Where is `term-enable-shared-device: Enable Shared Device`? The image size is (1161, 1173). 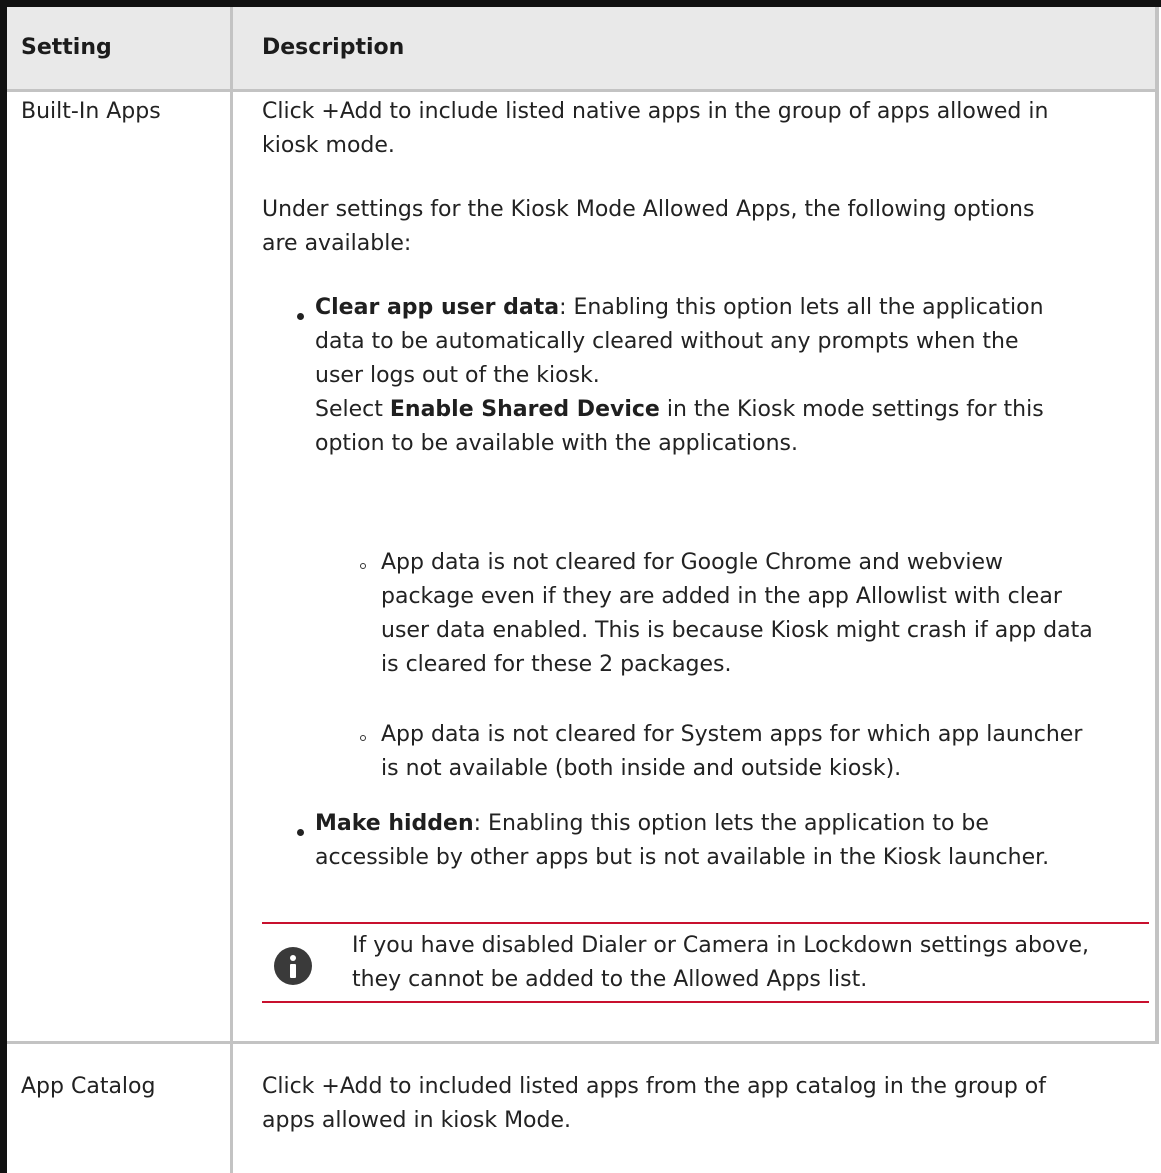
term-enable-shared-device: Enable Shared Device is located at coordinates (524, 409).